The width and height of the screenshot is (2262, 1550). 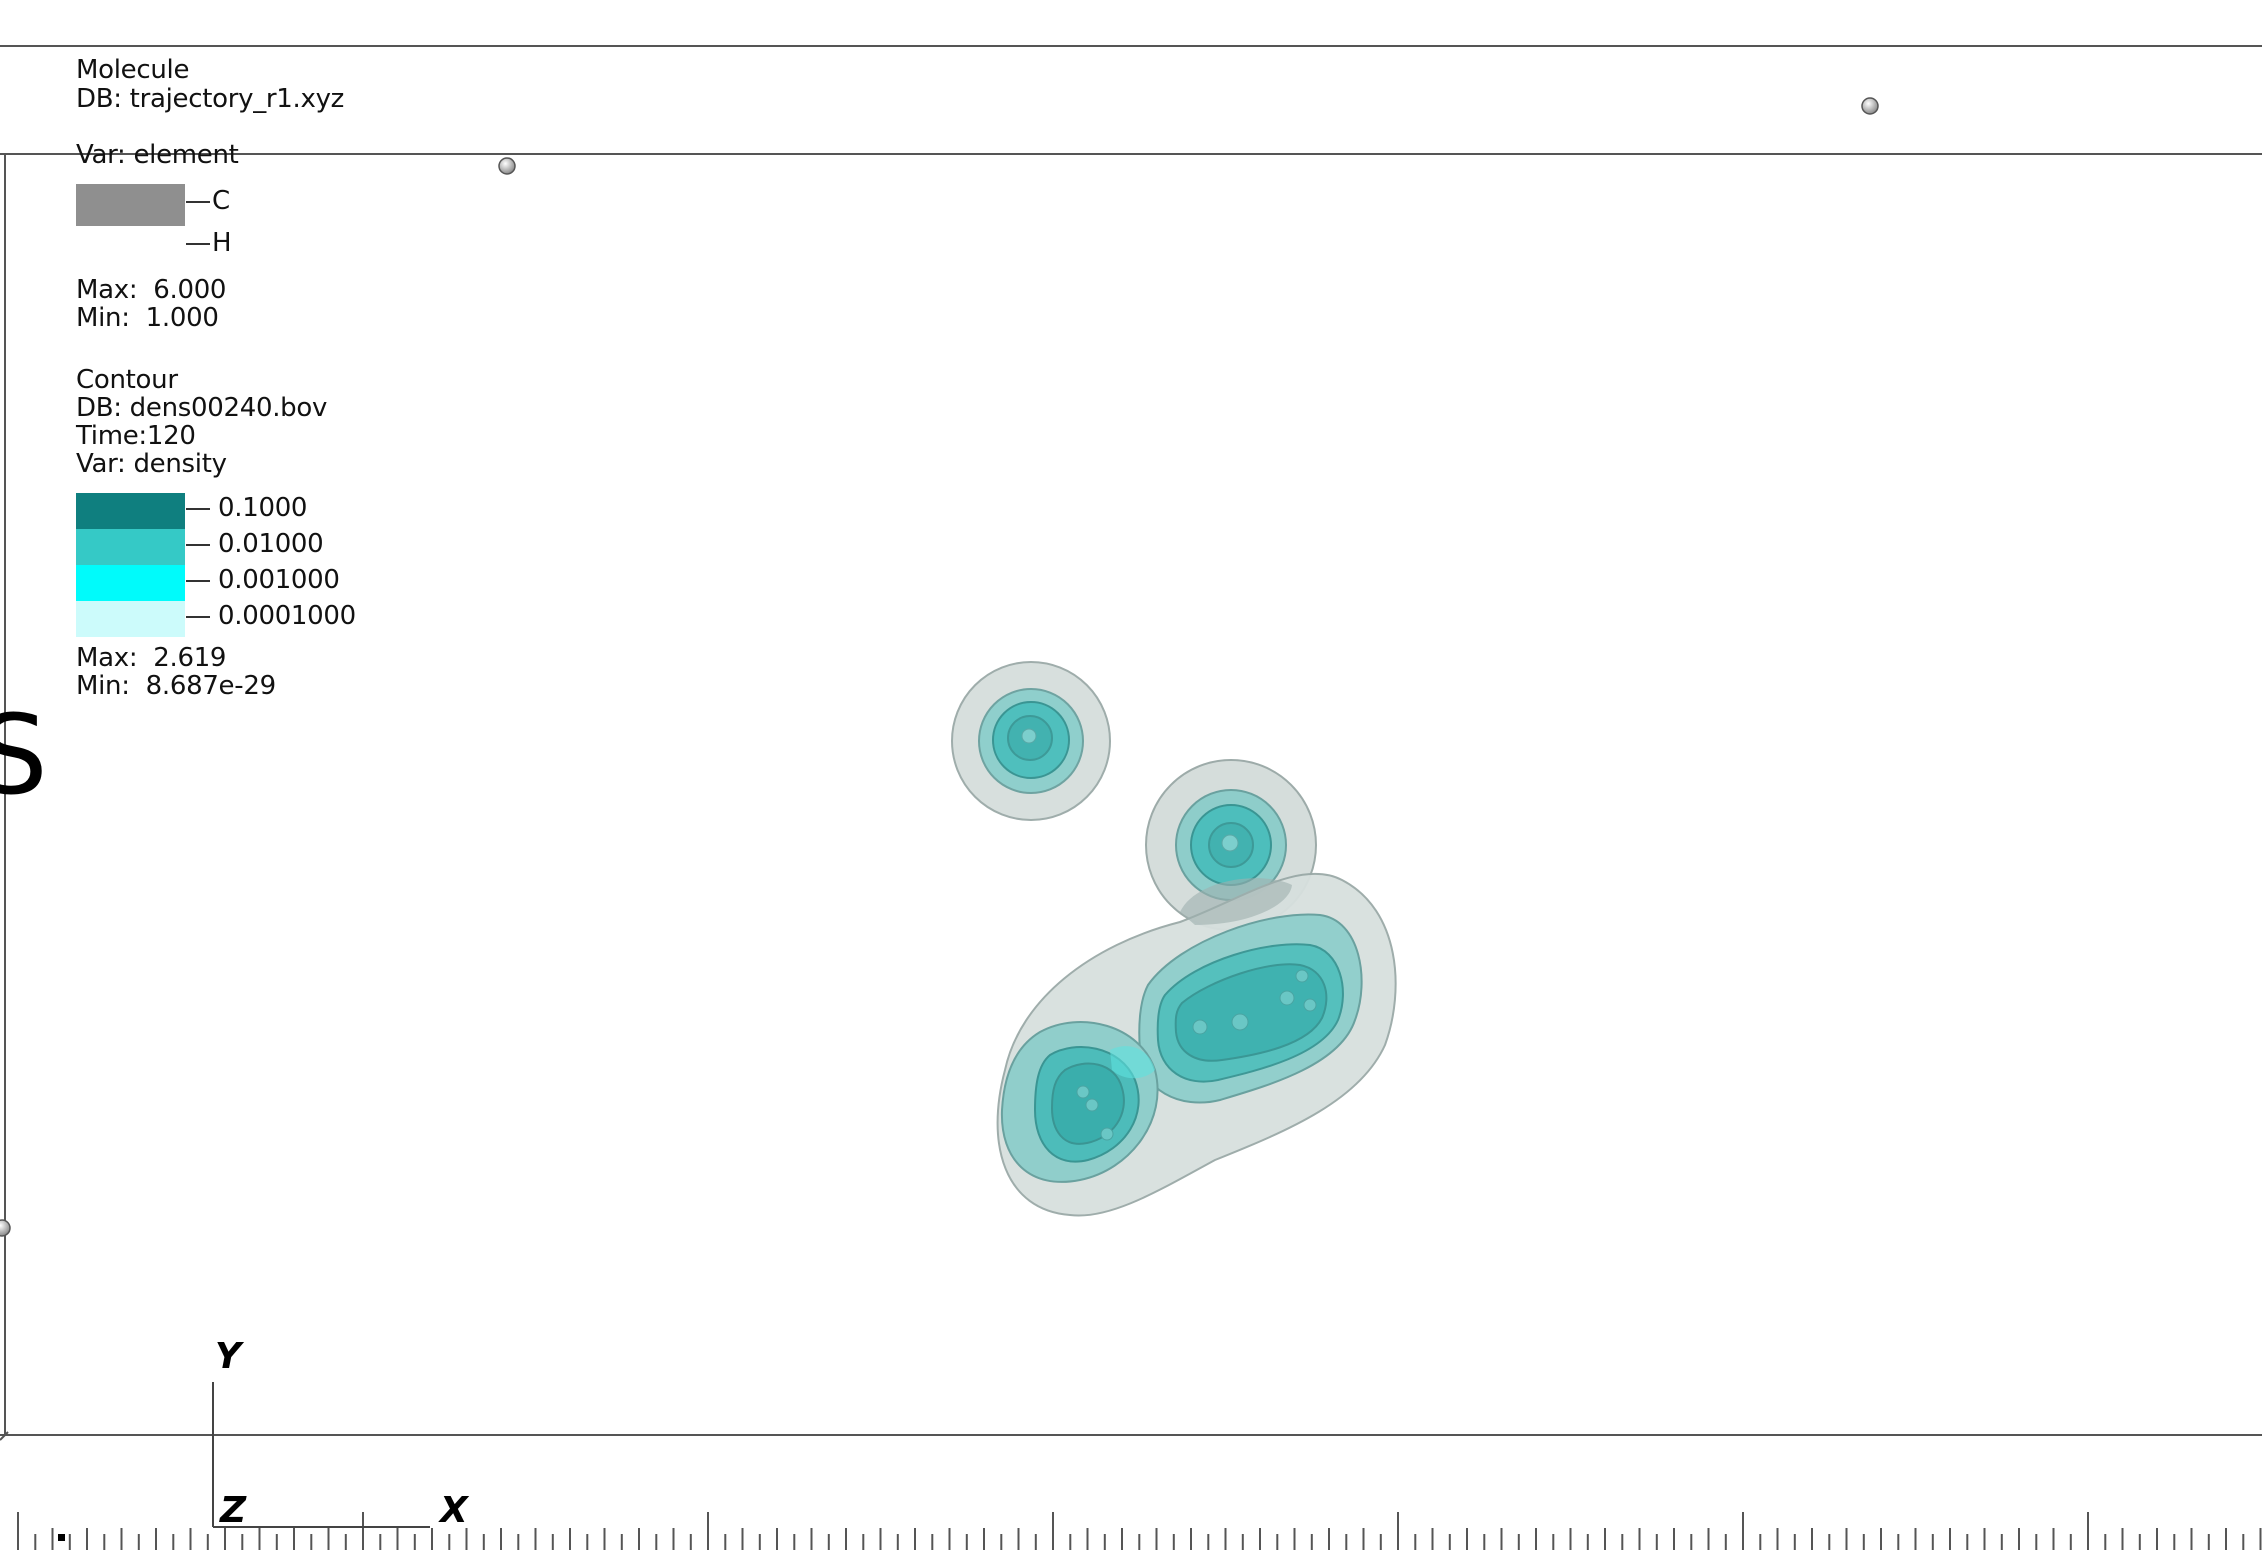 I want to click on triad-z-label: Z, so click(x=233, y=1510).